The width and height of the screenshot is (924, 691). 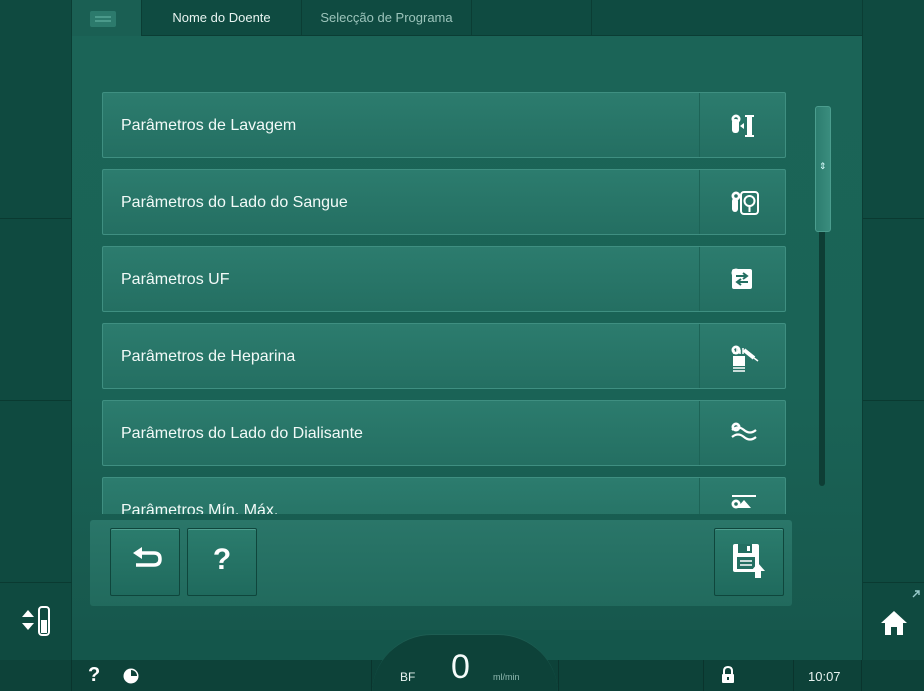 I want to click on level-adjust-button, so click(x=36, y=621).